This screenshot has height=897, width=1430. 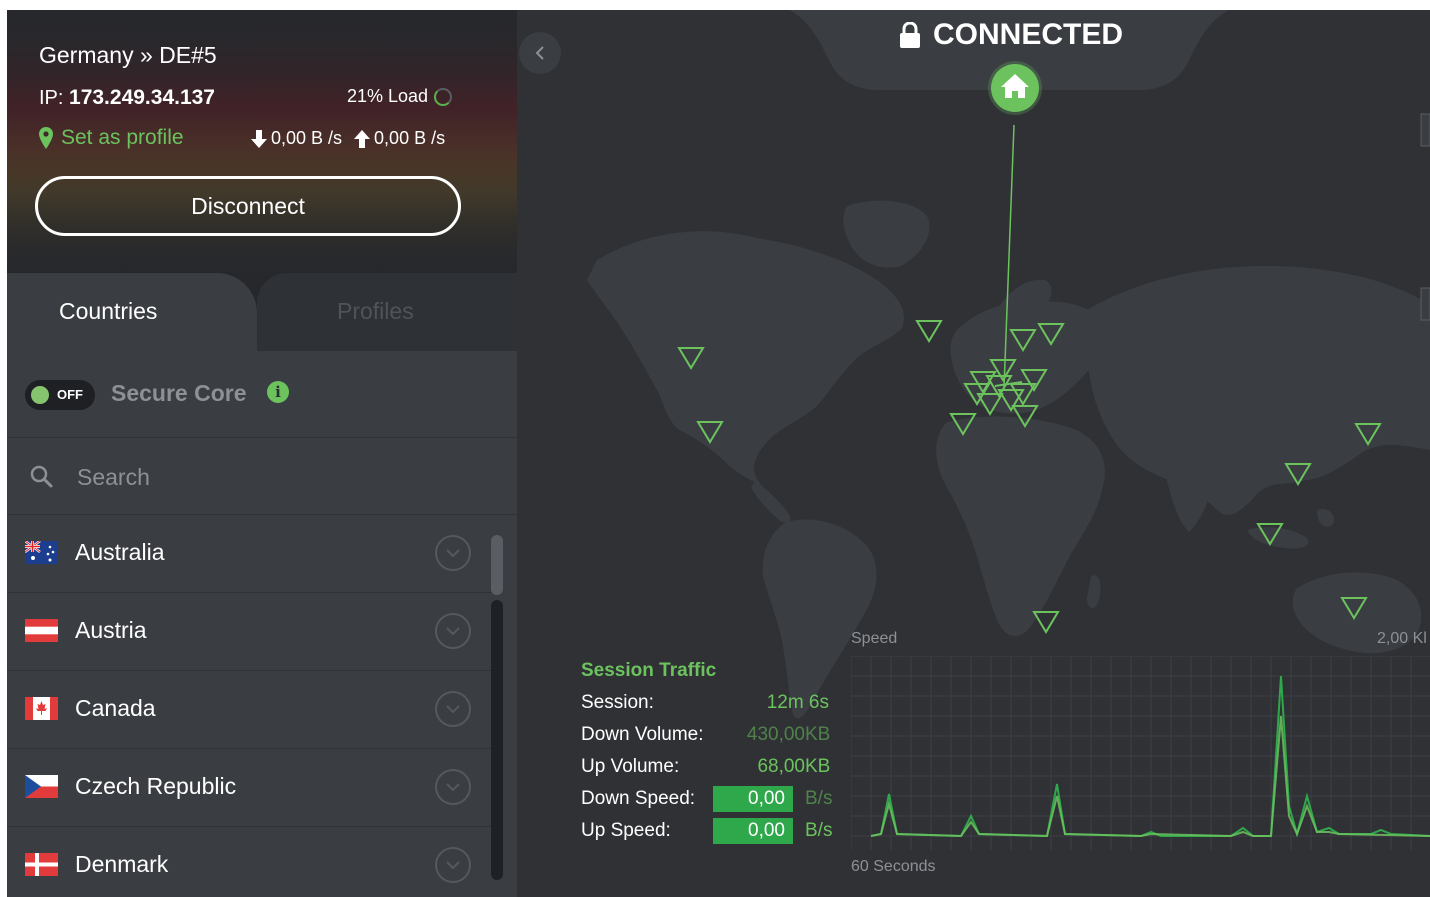 I want to click on secure-core-toggle: OFF, so click(x=60, y=395).